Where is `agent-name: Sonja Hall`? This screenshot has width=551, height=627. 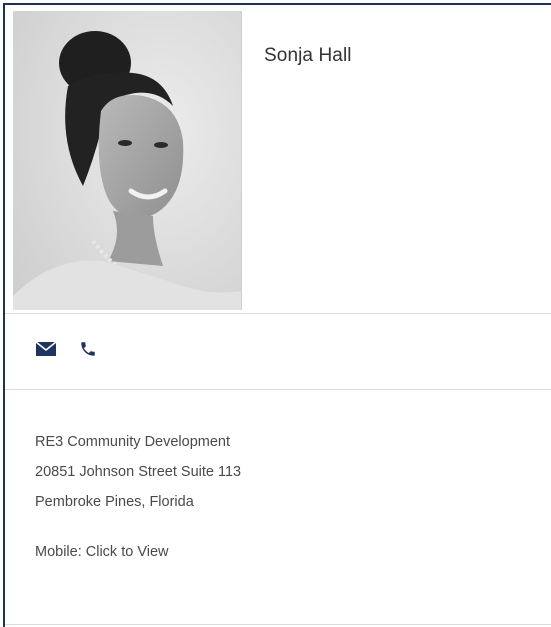
agent-name: Sonja Hall is located at coordinates (308, 55).